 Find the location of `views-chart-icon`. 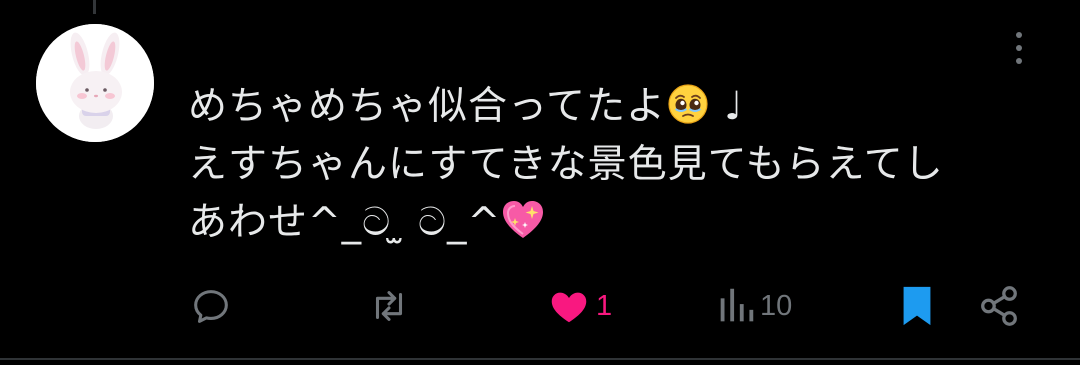

views-chart-icon is located at coordinates (737, 305).